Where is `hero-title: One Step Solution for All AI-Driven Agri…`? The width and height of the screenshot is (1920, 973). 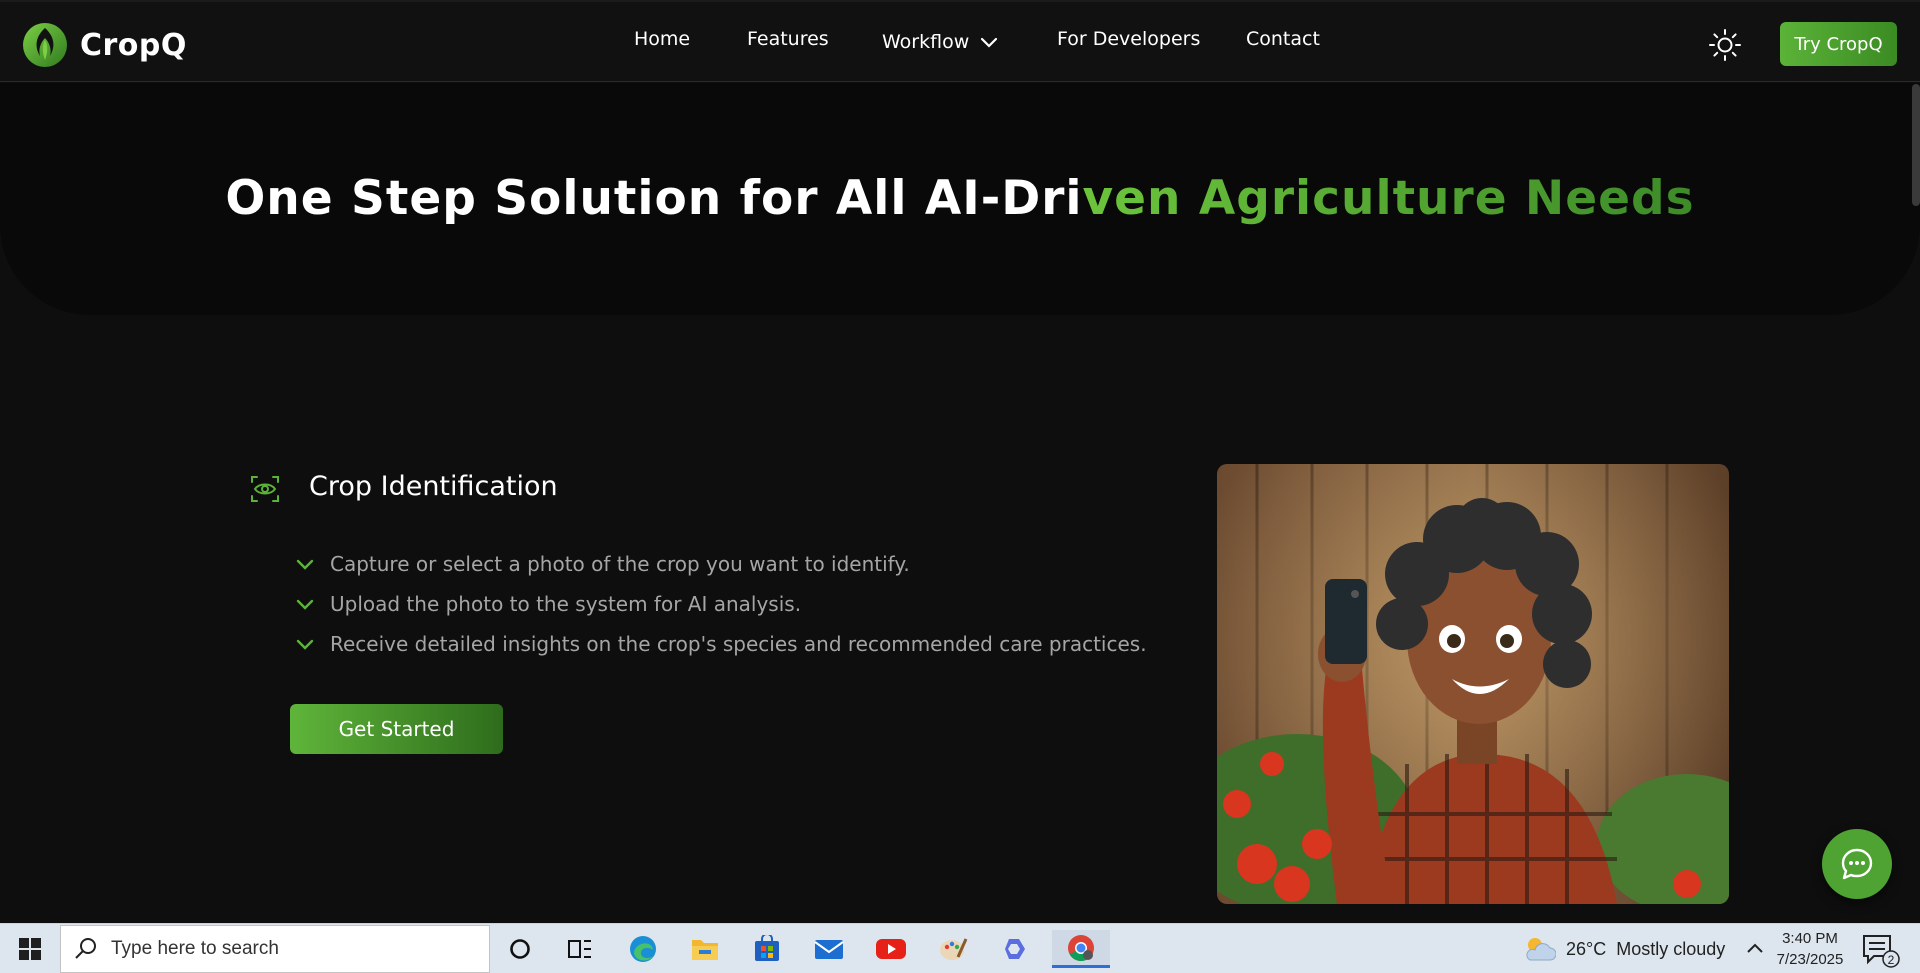 hero-title: One Step Solution for All AI-Driven Agri… is located at coordinates (960, 198).